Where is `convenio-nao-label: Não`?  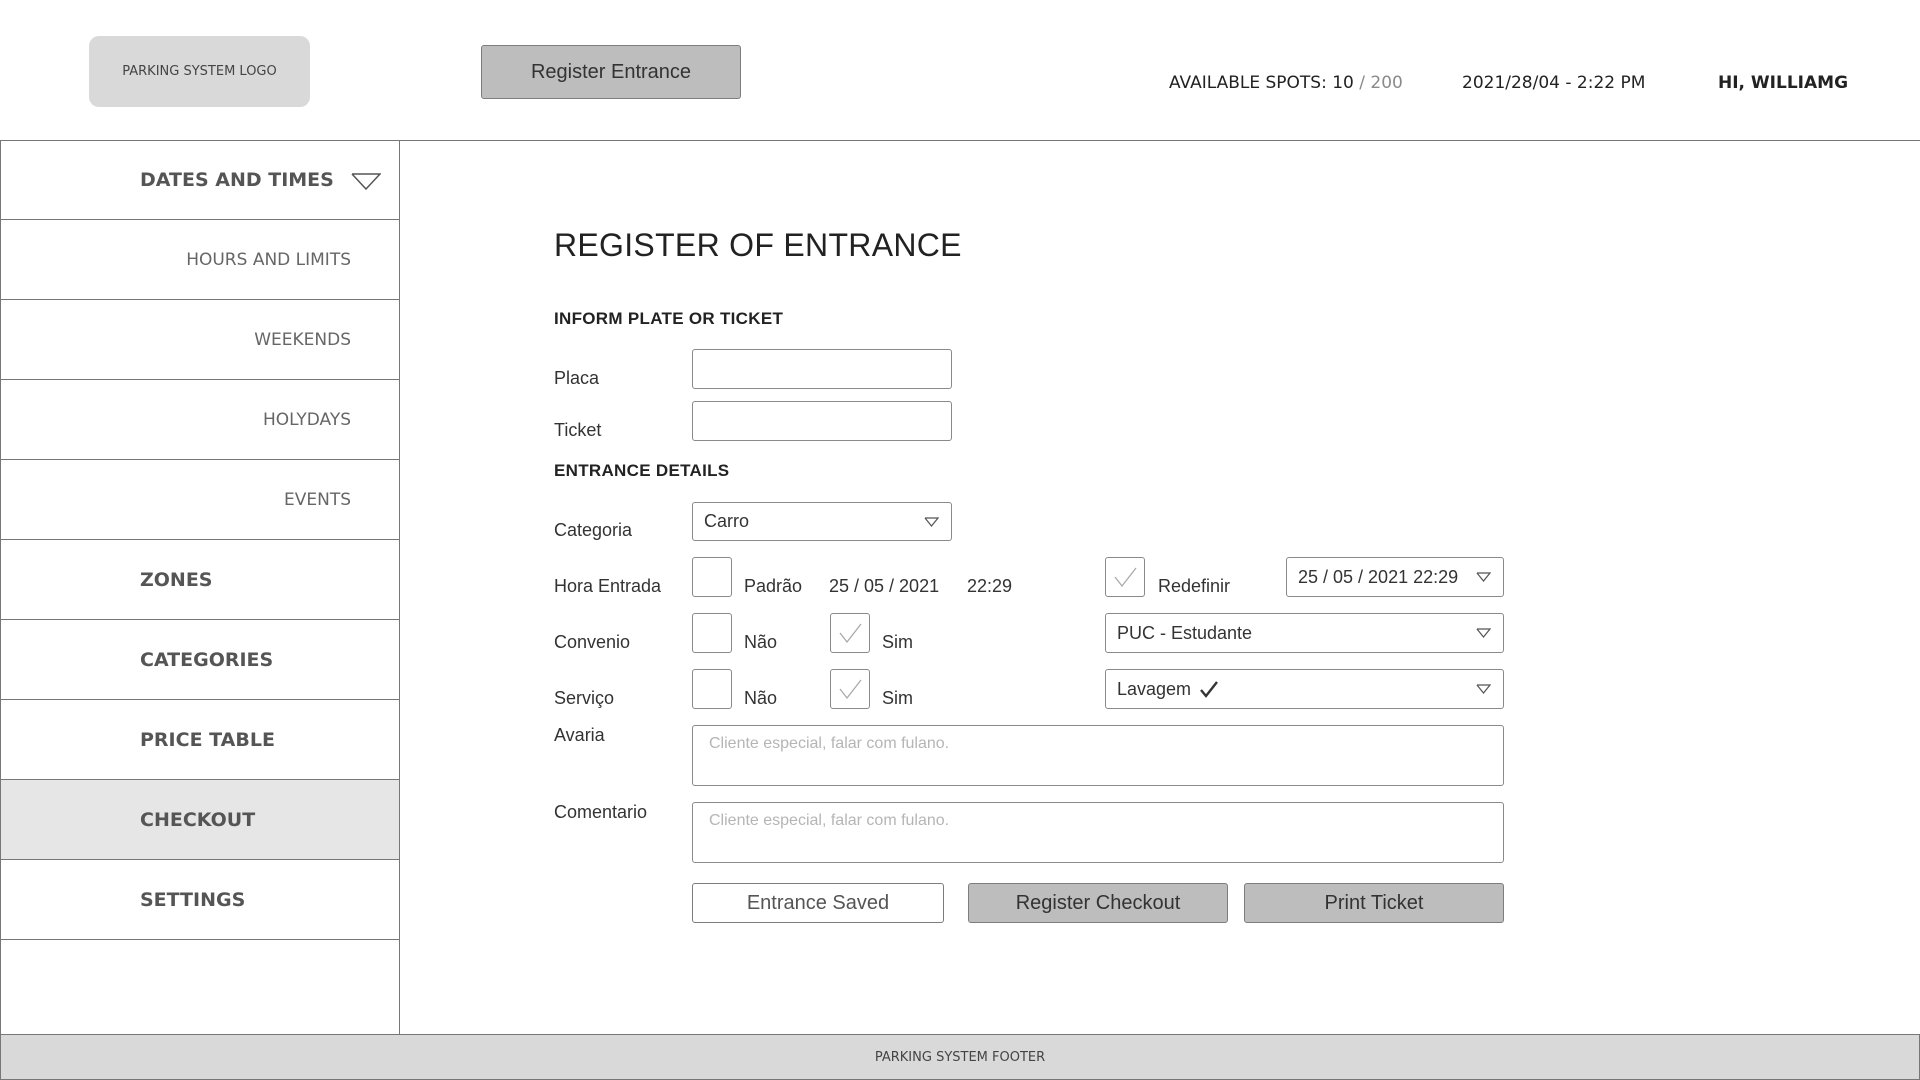 convenio-nao-label: Não is located at coordinates (761, 642).